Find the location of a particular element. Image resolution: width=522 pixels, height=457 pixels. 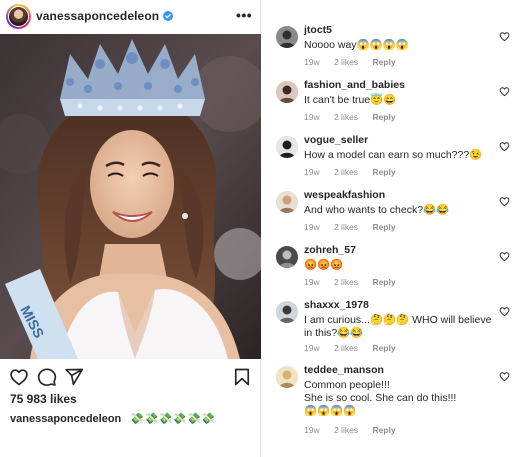

author-username: vanessaponcedeleon is located at coordinates (98, 16).